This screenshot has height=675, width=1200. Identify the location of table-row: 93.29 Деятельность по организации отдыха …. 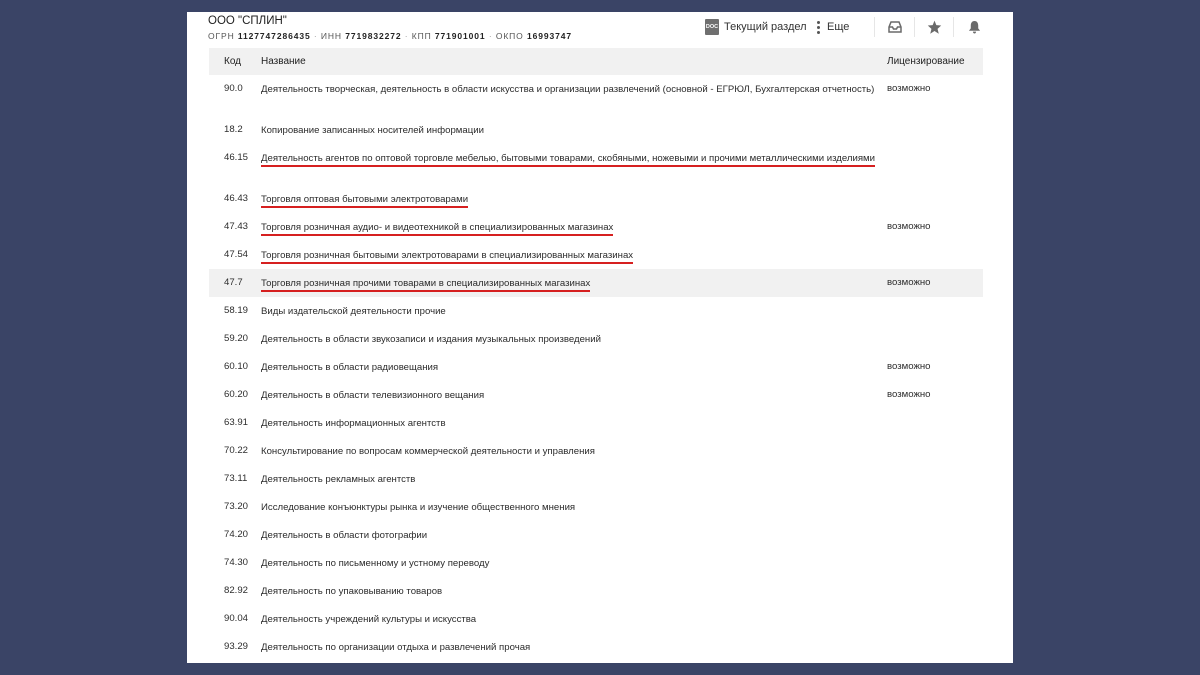
(596, 647).